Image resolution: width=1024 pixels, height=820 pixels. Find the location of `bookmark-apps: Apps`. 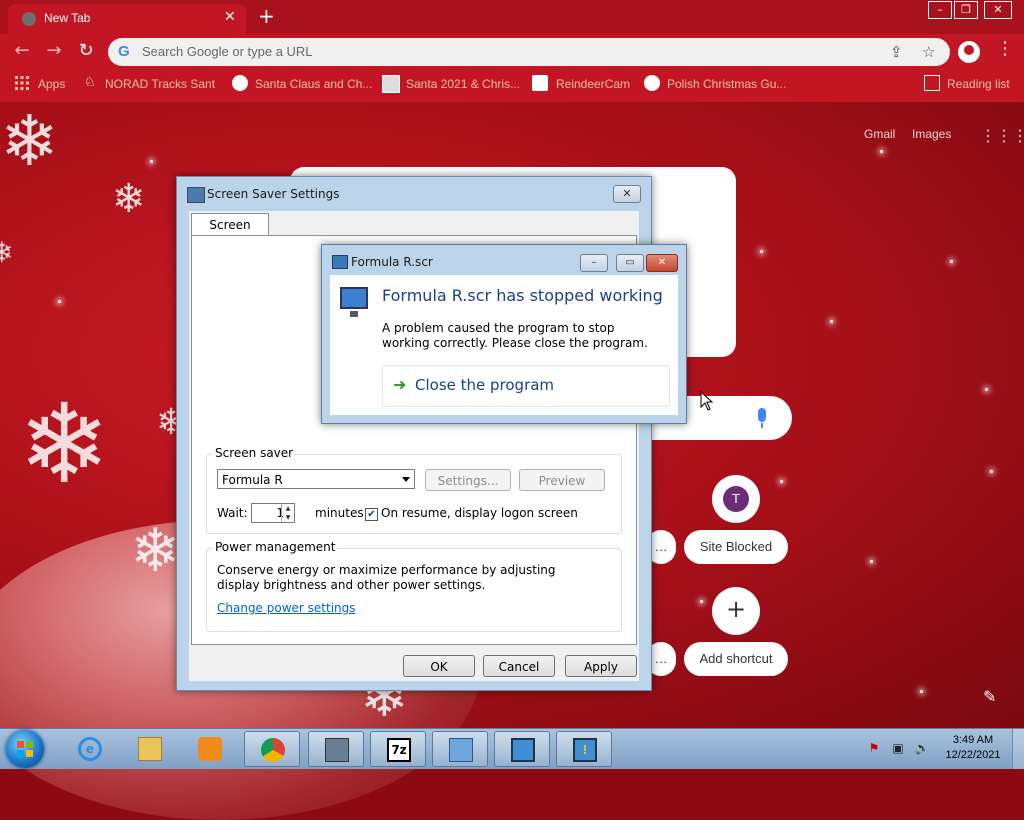

bookmark-apps: Apps is located at coordinates (51, 84).